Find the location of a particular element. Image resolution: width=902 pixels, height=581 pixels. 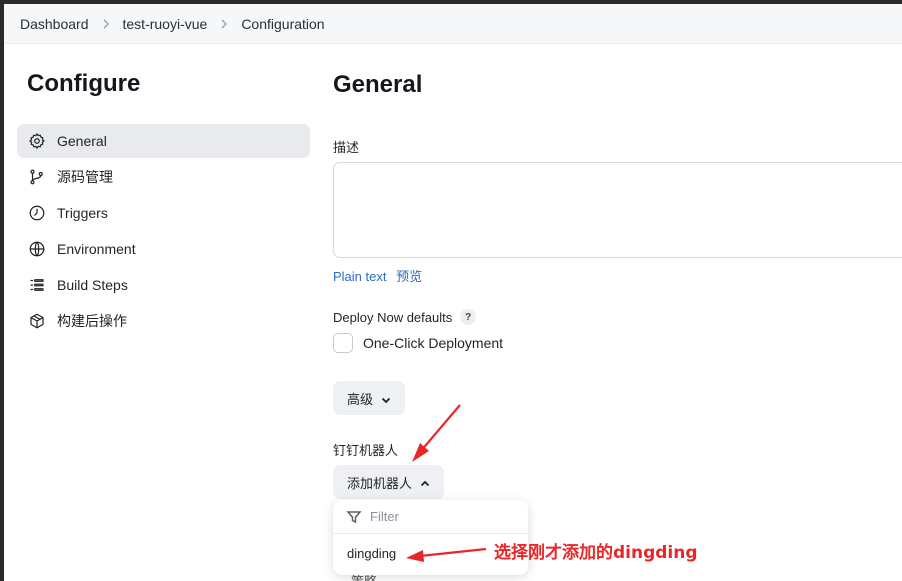

breadcrumb-configuration: Configuration is located at coordinates (282, 24).